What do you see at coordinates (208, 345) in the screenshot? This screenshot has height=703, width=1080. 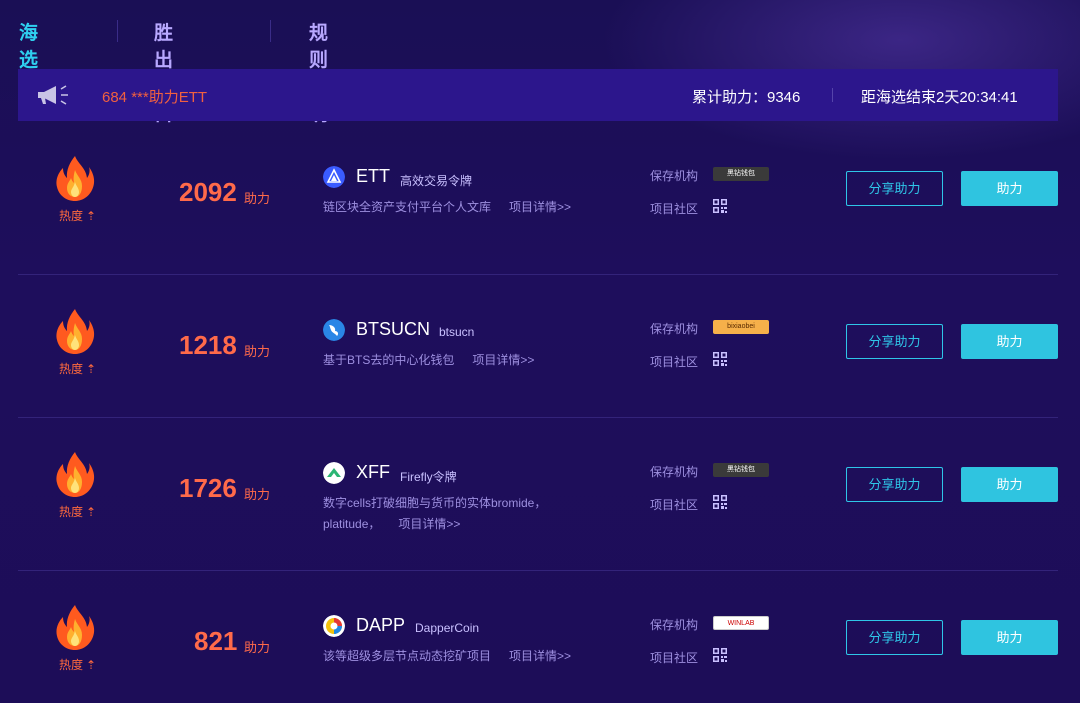 I see `support-count: 1218` at bounding box center [208, 345].